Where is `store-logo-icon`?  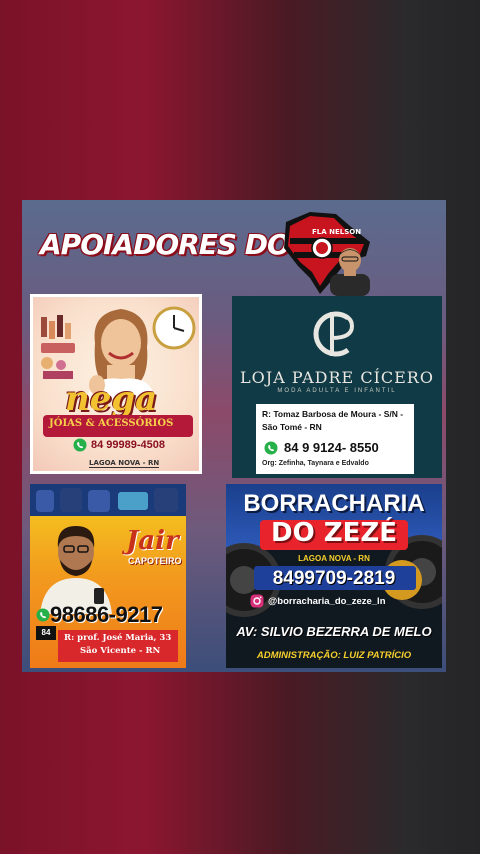
store-logo-icon is located at coordinates (334, 334).